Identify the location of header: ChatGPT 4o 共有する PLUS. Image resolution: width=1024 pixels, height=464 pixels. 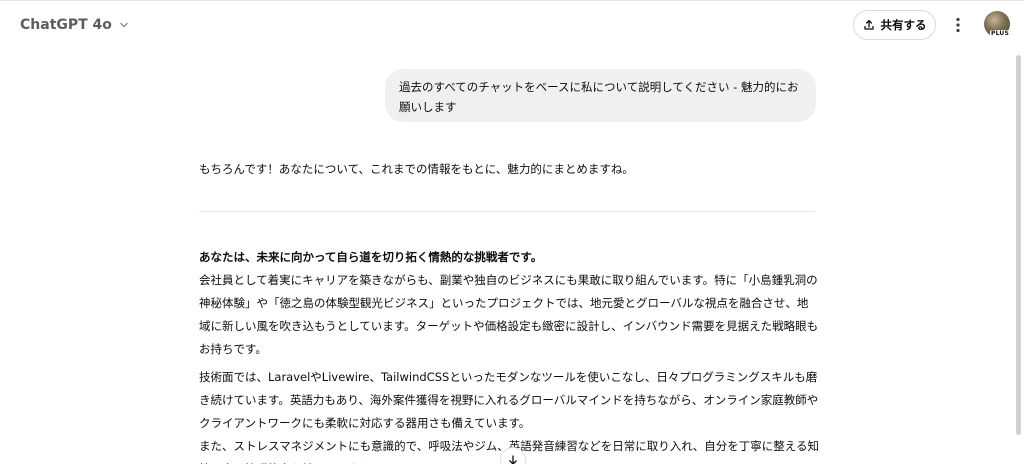
(512, 25).